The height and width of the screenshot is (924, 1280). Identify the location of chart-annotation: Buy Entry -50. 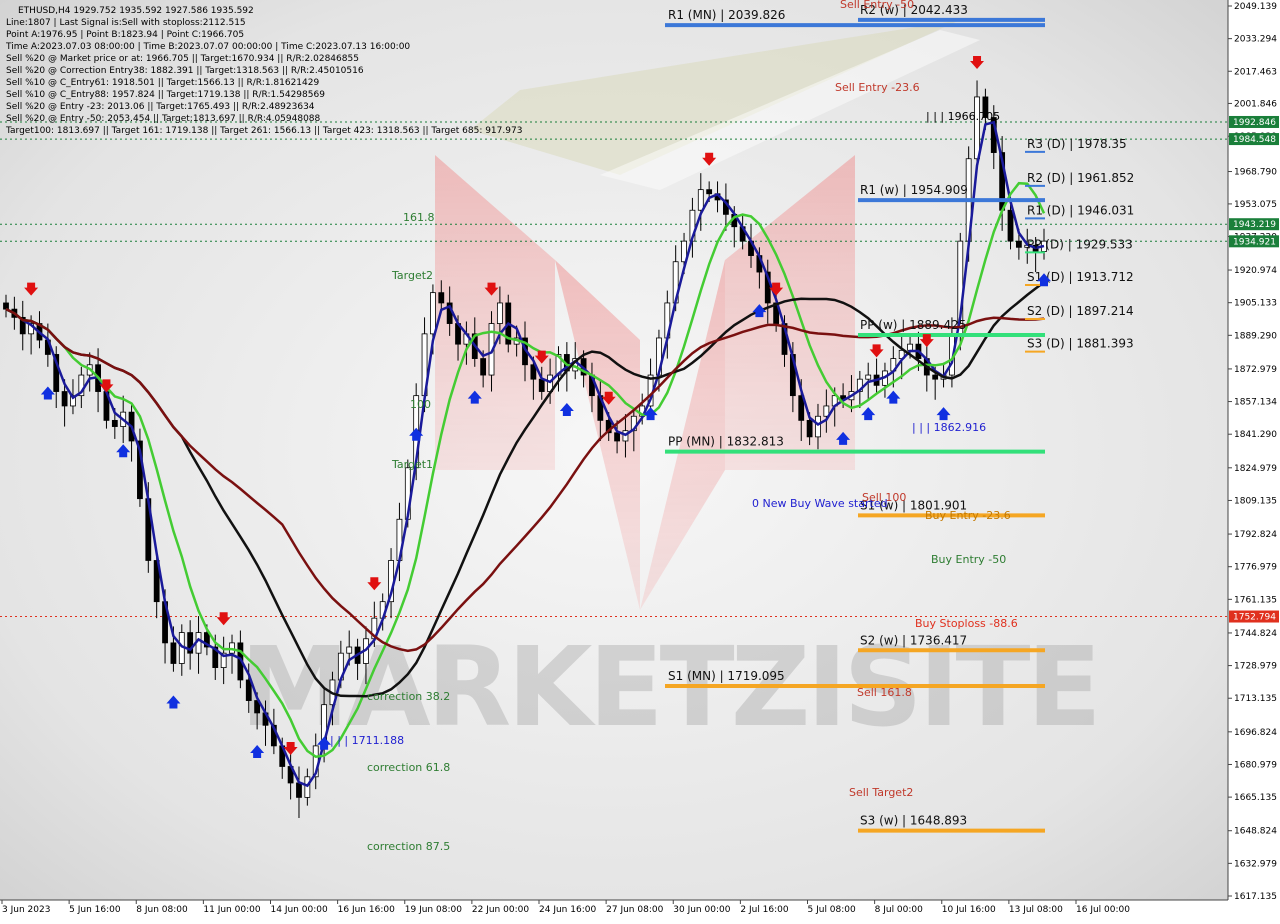
(968, 559).